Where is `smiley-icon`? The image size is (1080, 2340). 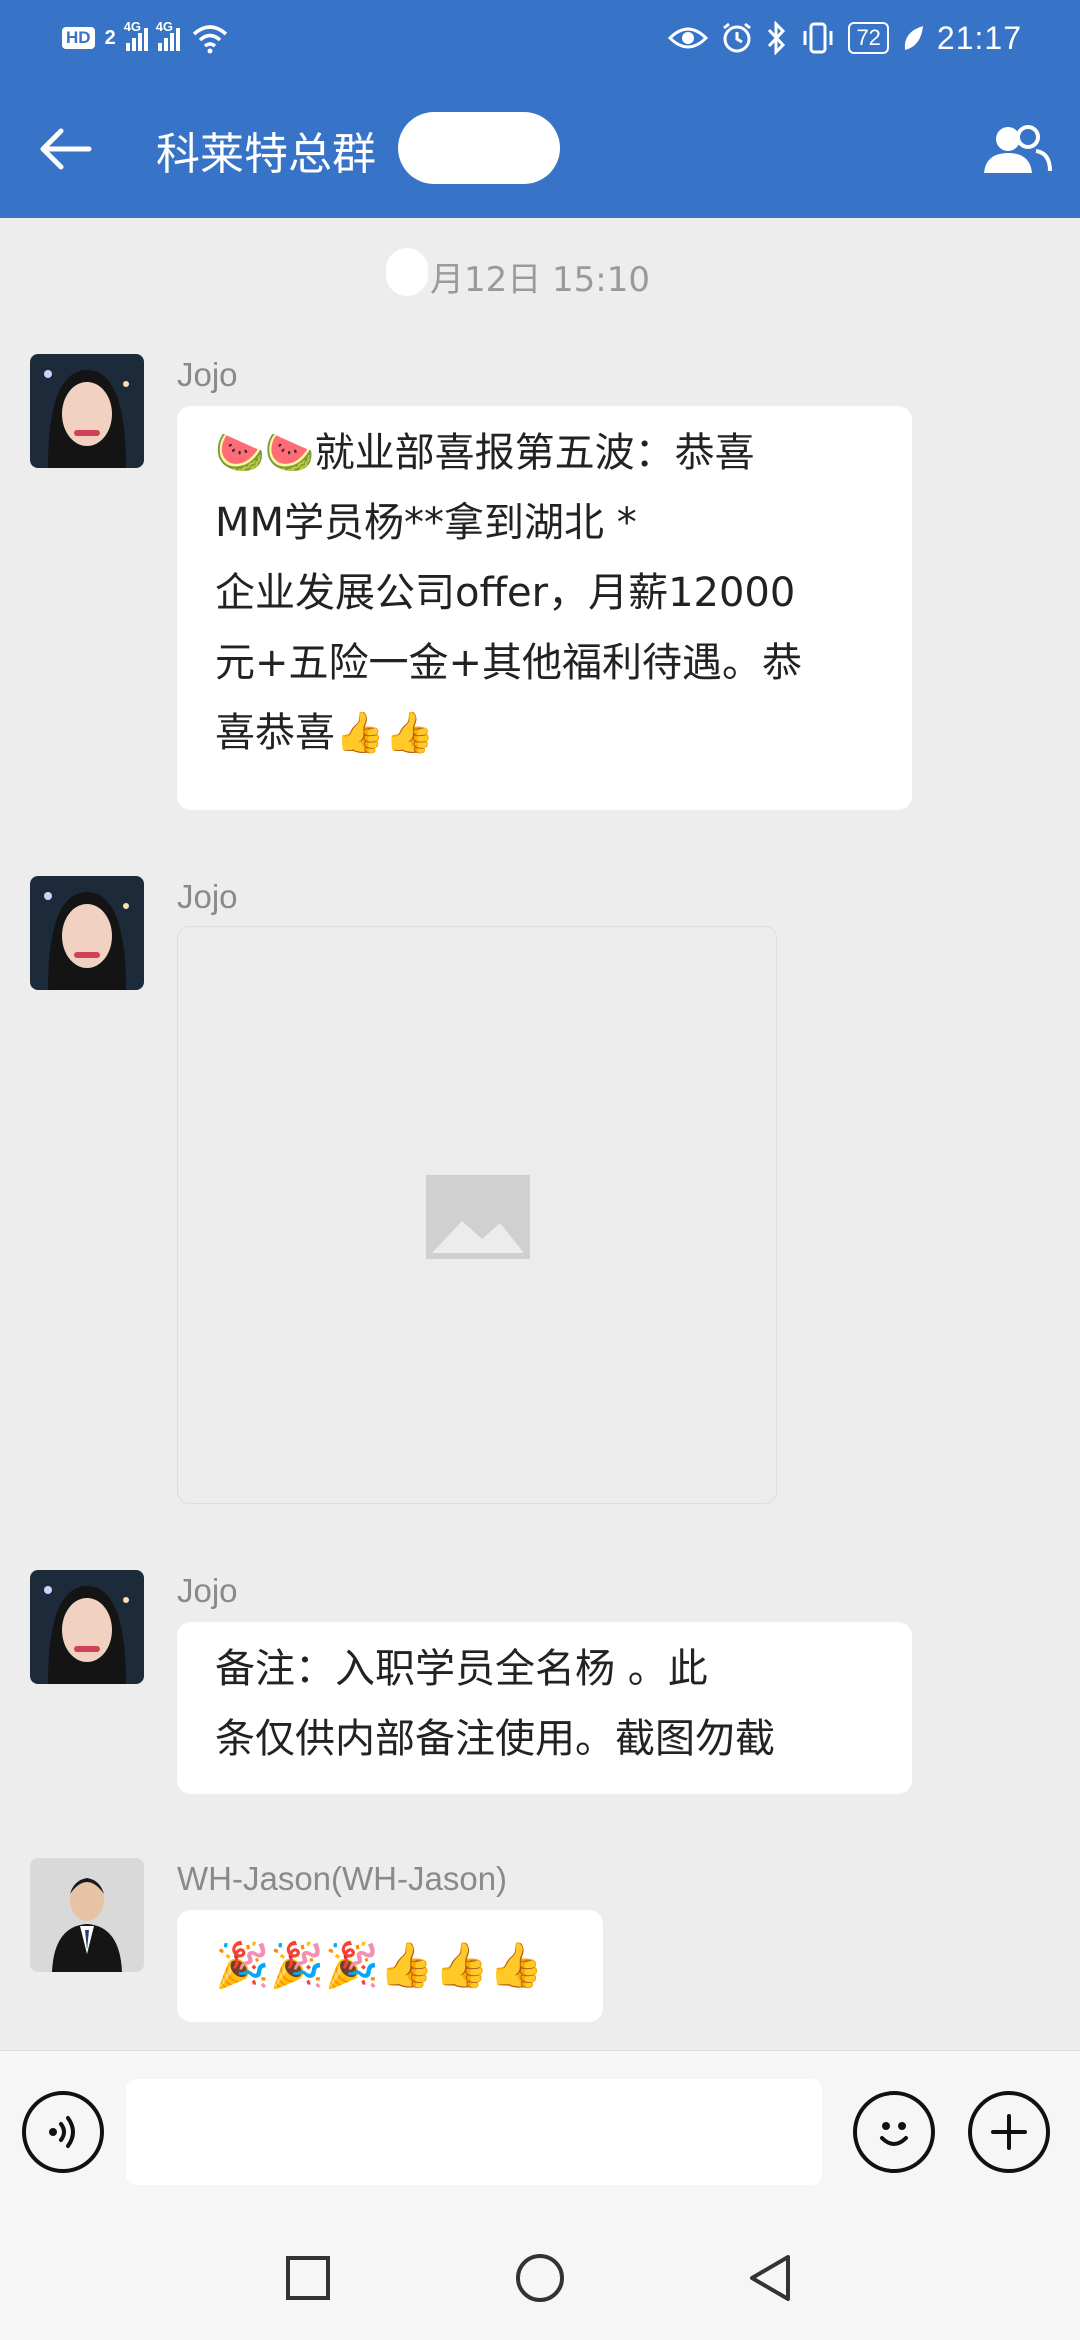
smiley-icon is located at coordinates (894, 2134).